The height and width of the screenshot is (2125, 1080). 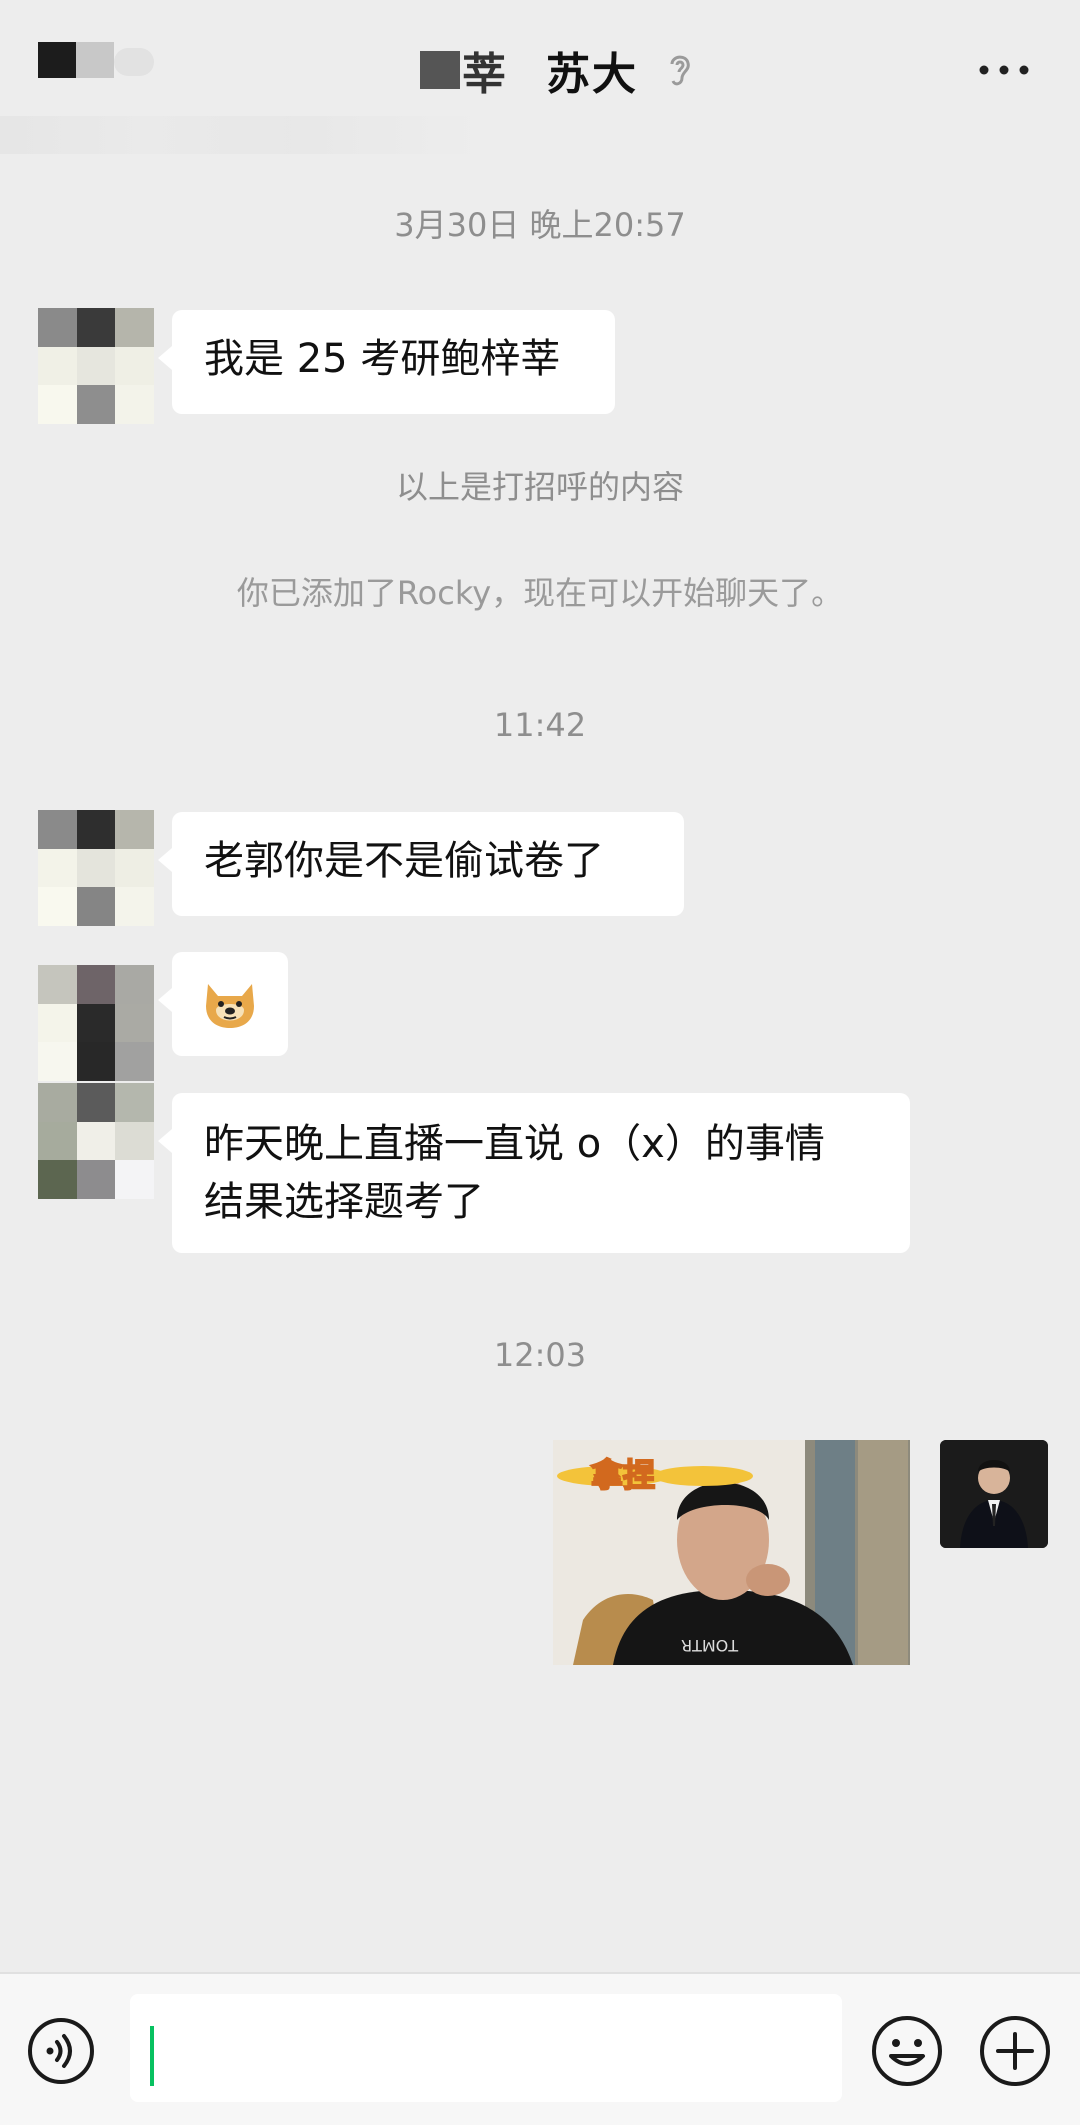 I want to click on title-name-fragment: 莘, so click(x=485, y=74).